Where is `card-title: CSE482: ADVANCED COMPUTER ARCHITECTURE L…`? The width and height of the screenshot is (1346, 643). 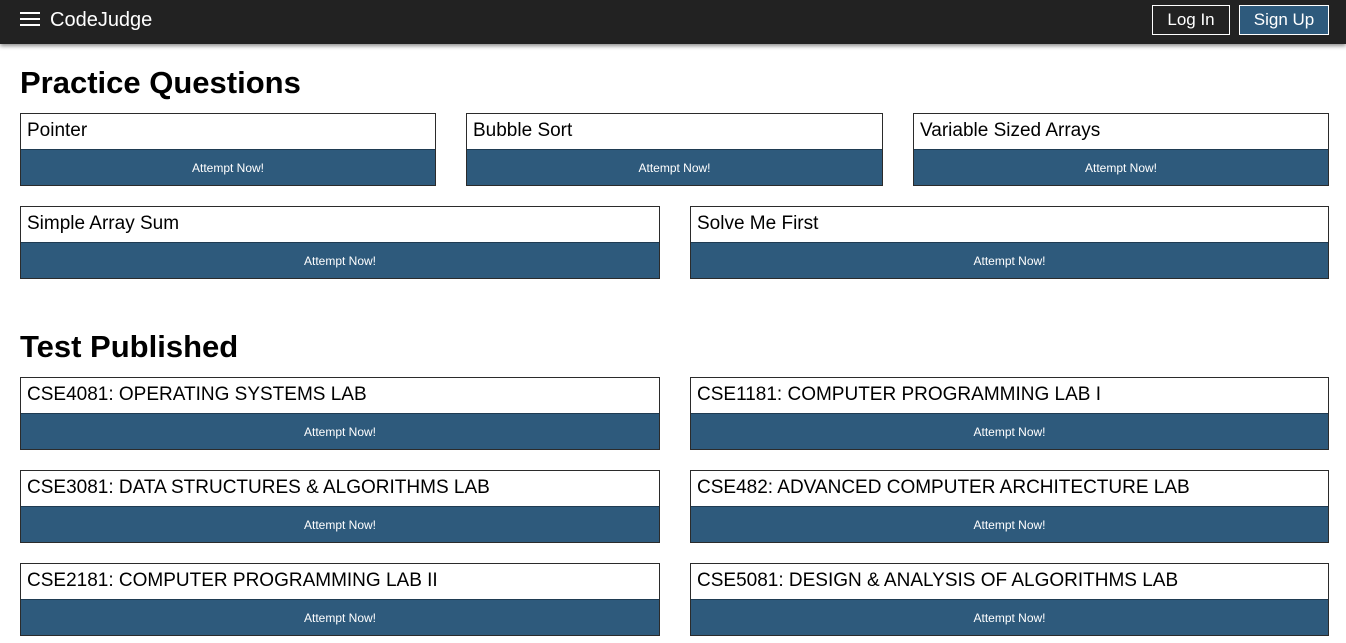
card-title: CSE482: ADVANCED COMPUTER ARCHITECTURE L… is located at coordinates (943, 487).